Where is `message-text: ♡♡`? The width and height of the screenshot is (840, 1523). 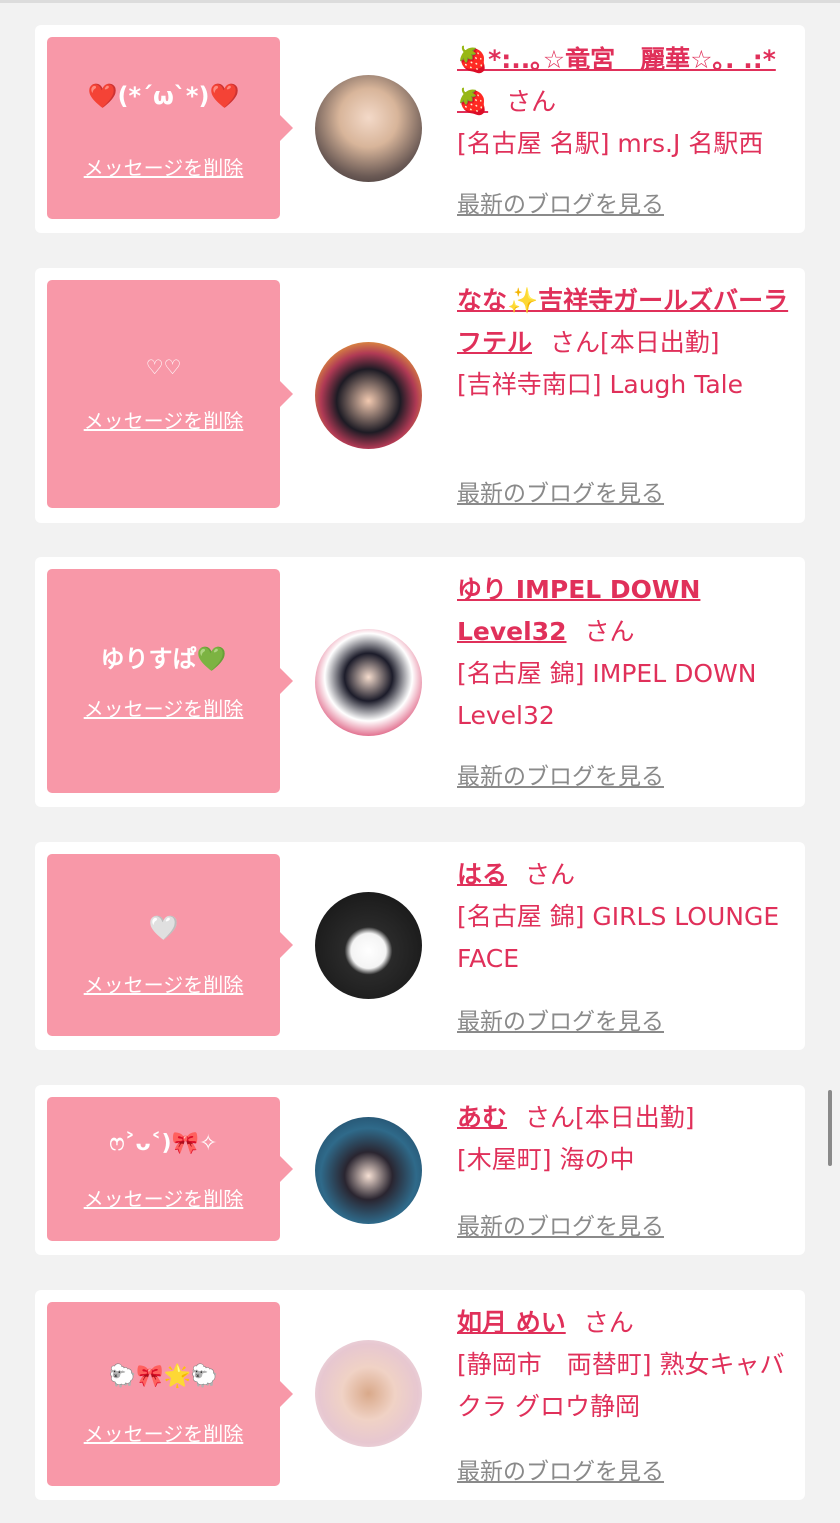 message-text: ♡♡ is located at coordinates (163, 367).